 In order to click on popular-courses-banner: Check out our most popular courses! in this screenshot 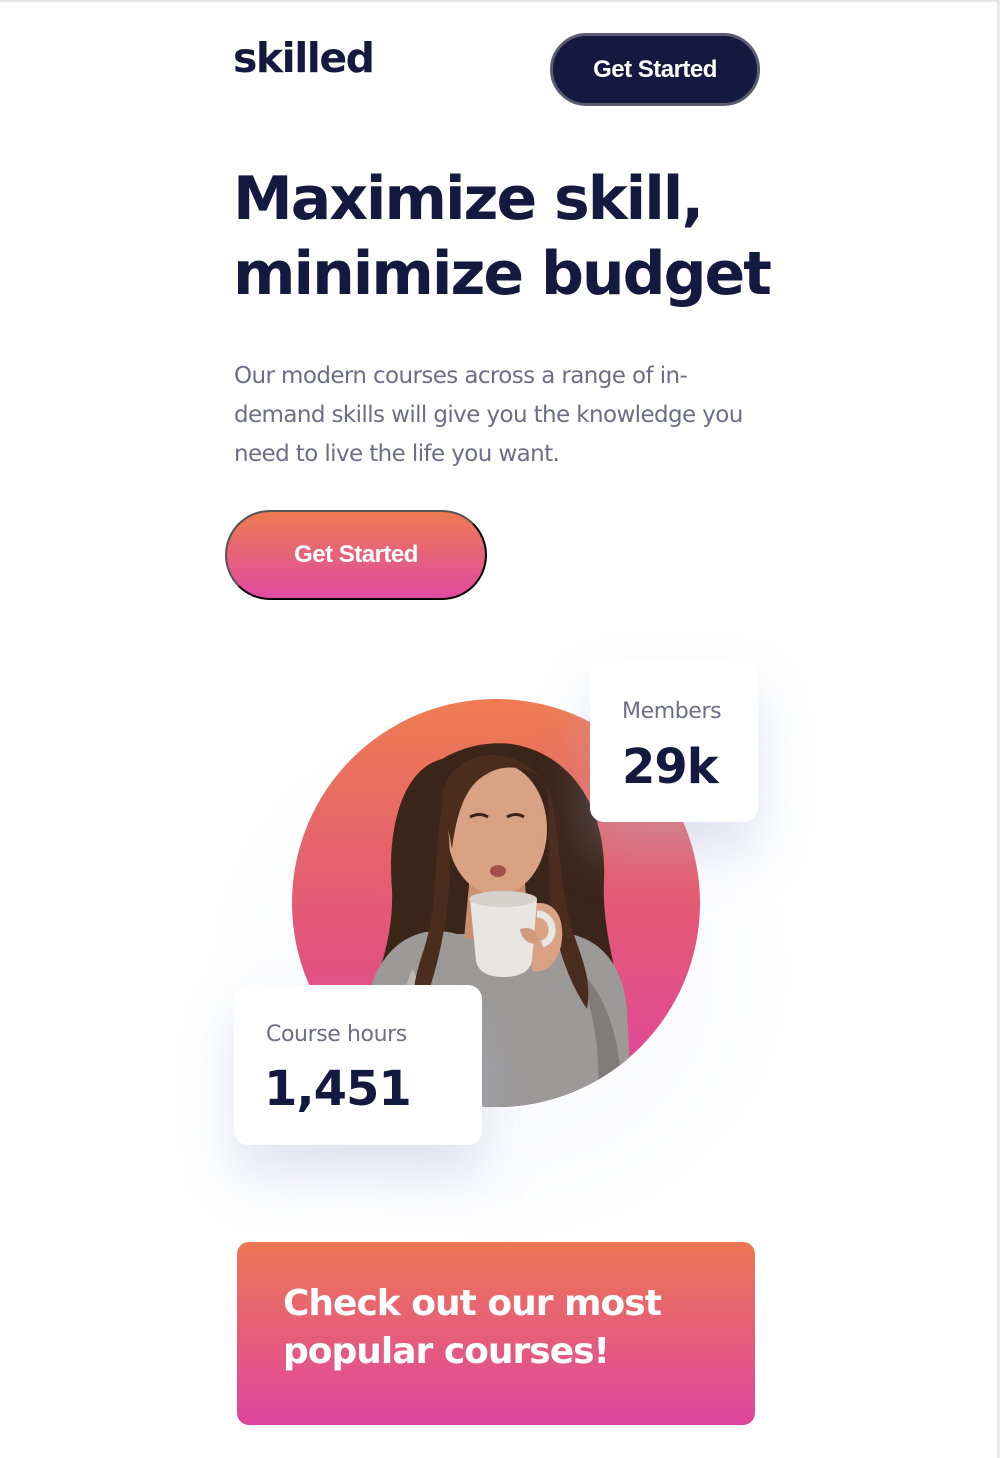, I will do `click(496, 1333)`.